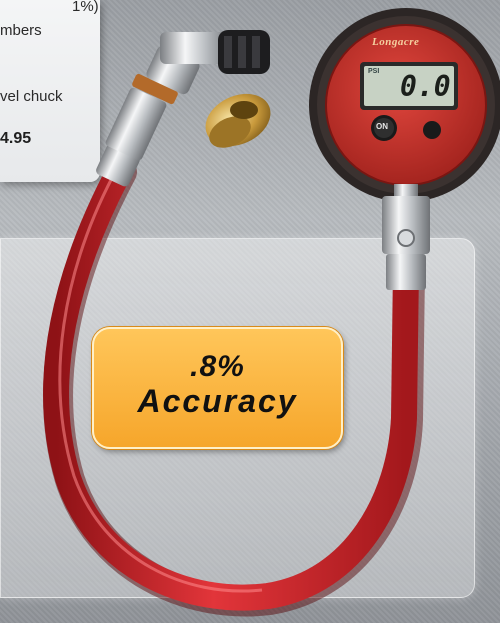 The height and width of the screenshot is (623, 500). I want to click on lcd-mode-indicator: PSI, so click(374, 71).